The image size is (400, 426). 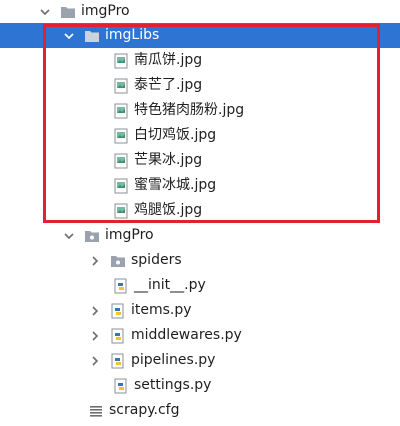 What do you see at coordinates (200, 310) in the screenshot?
I see `tree-file-py: items.py` at bounding box center [200, 310].